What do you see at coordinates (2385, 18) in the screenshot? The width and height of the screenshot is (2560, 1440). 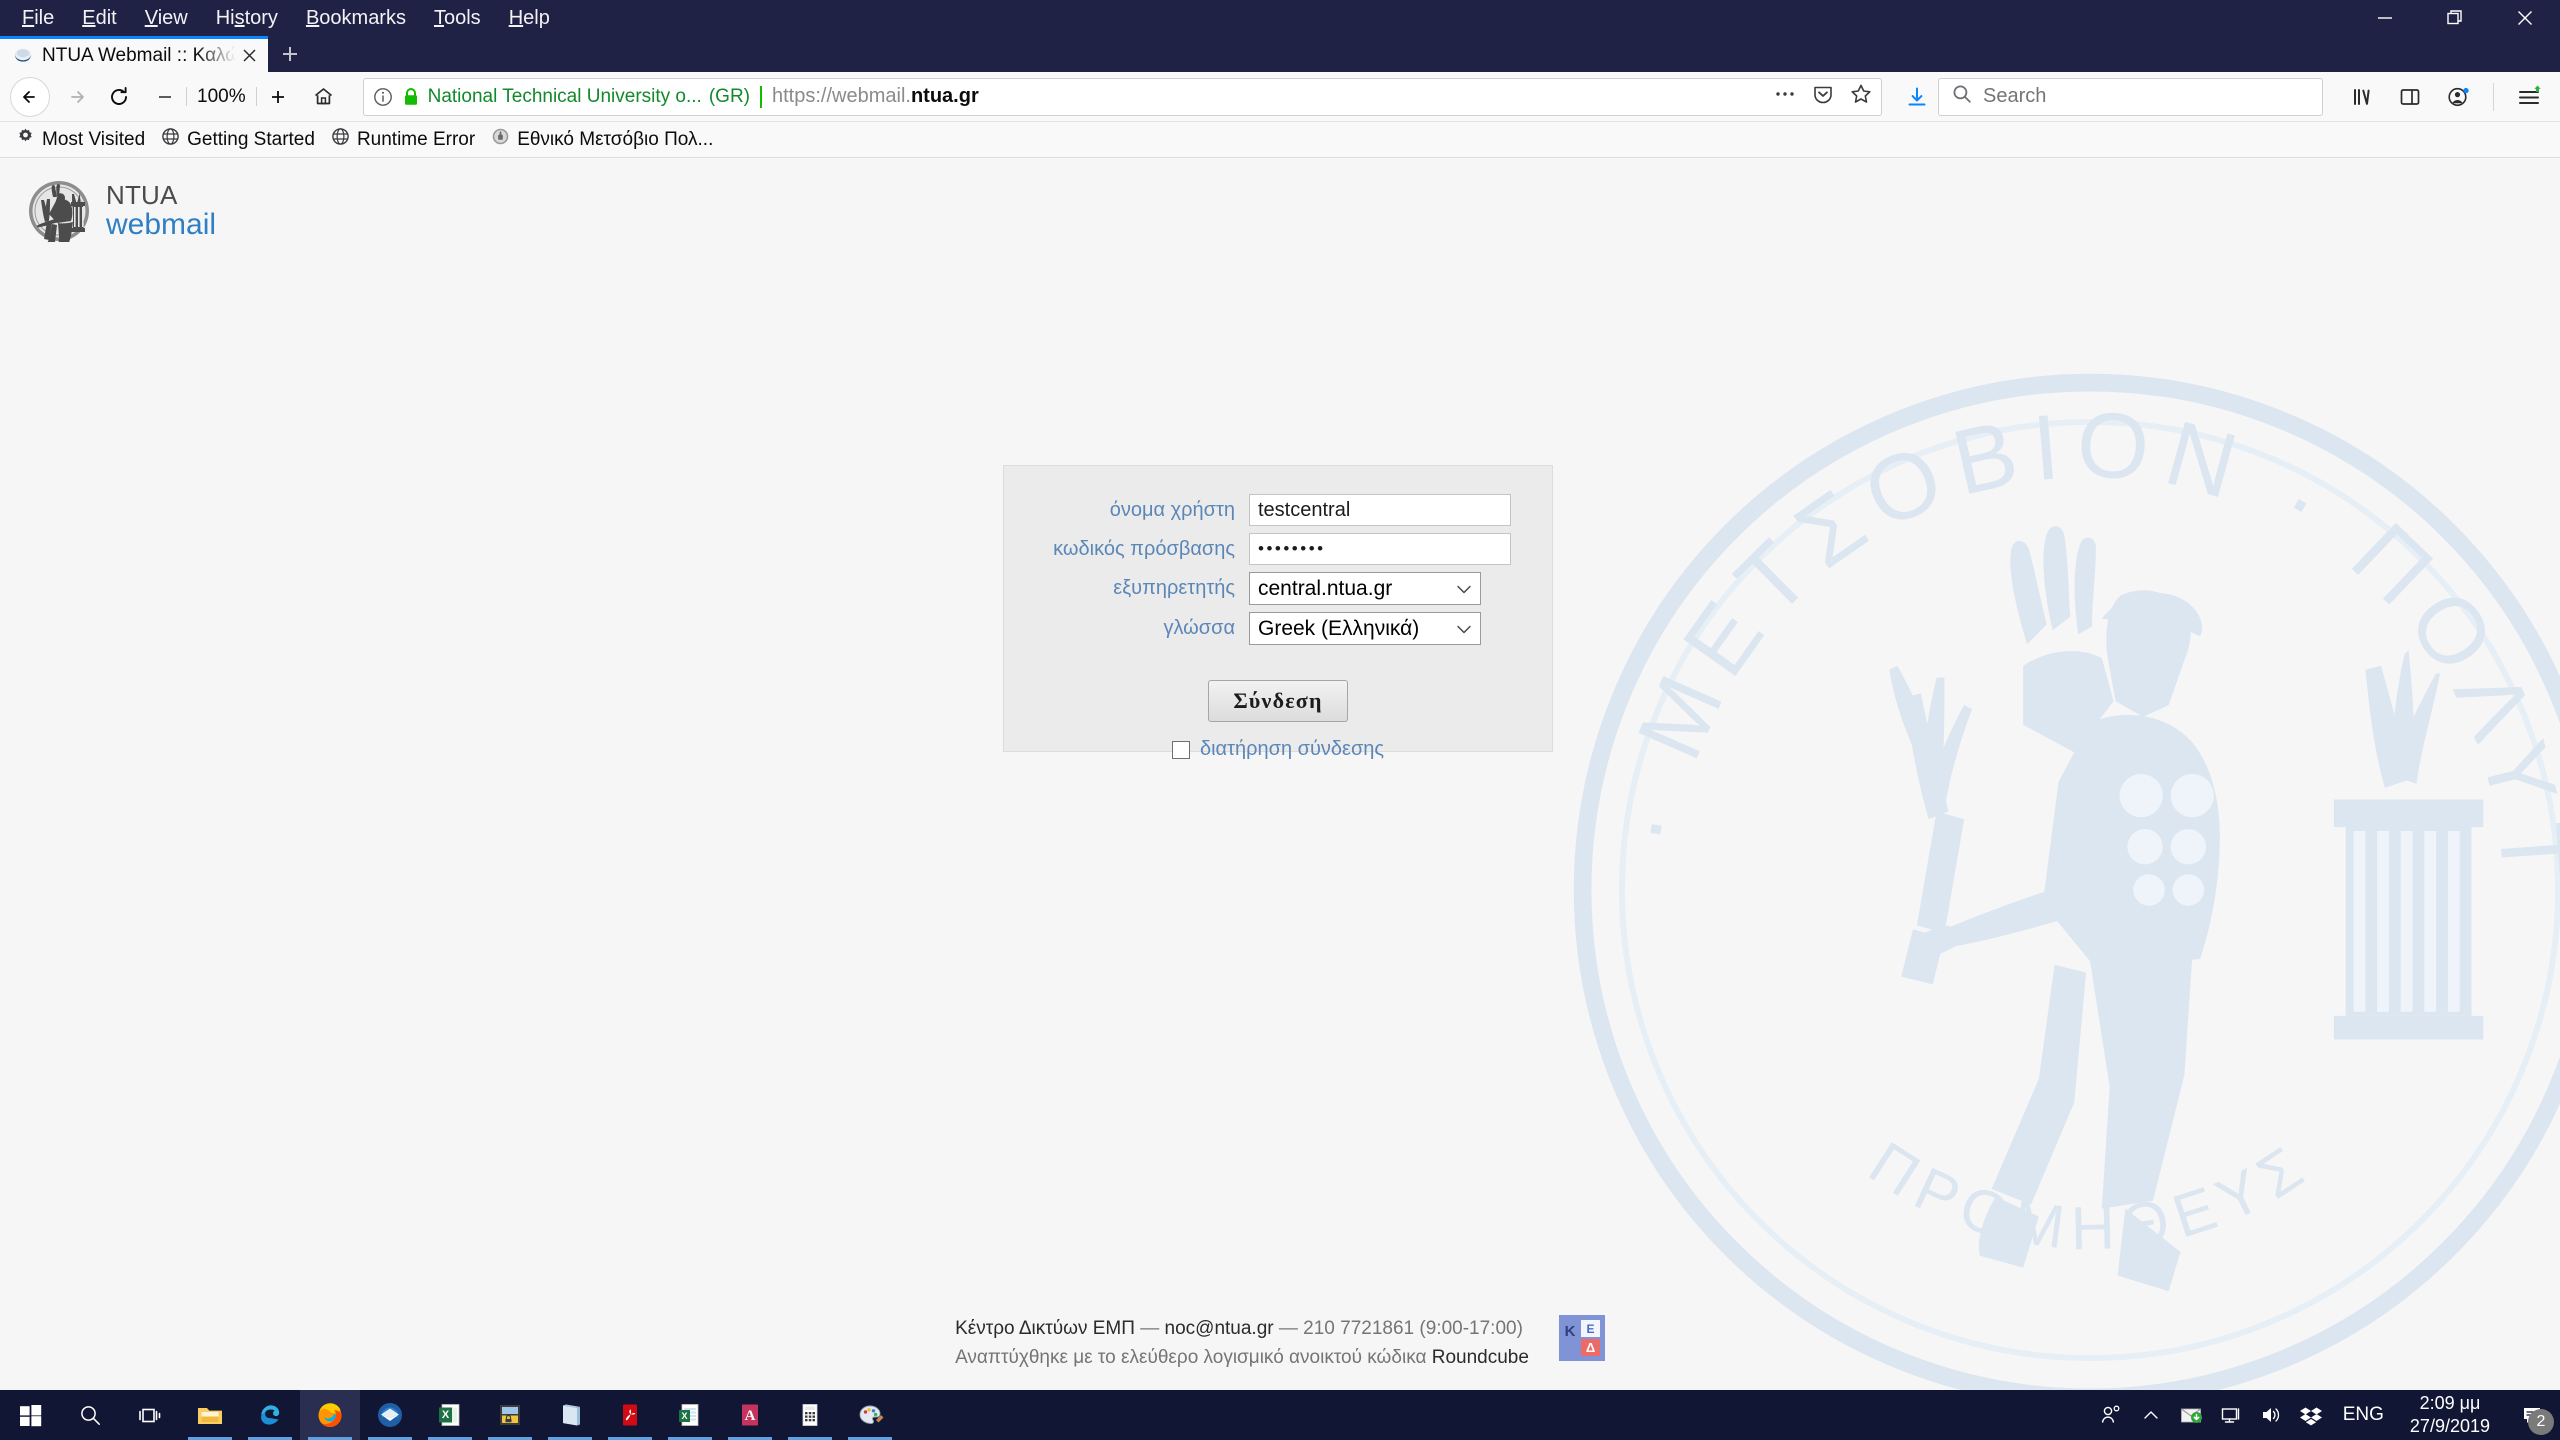 I see `minimize-icon` at bounding box center [2385, 18].